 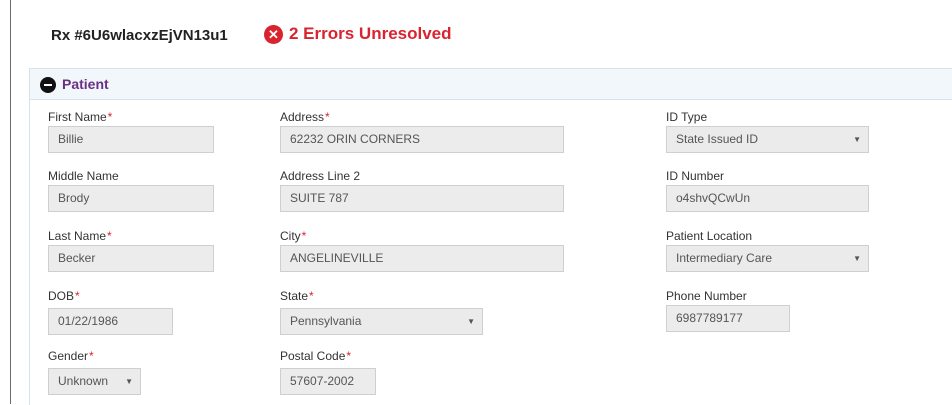 I want to click on middle-name-field: Brody, so click(x=131, y=198).